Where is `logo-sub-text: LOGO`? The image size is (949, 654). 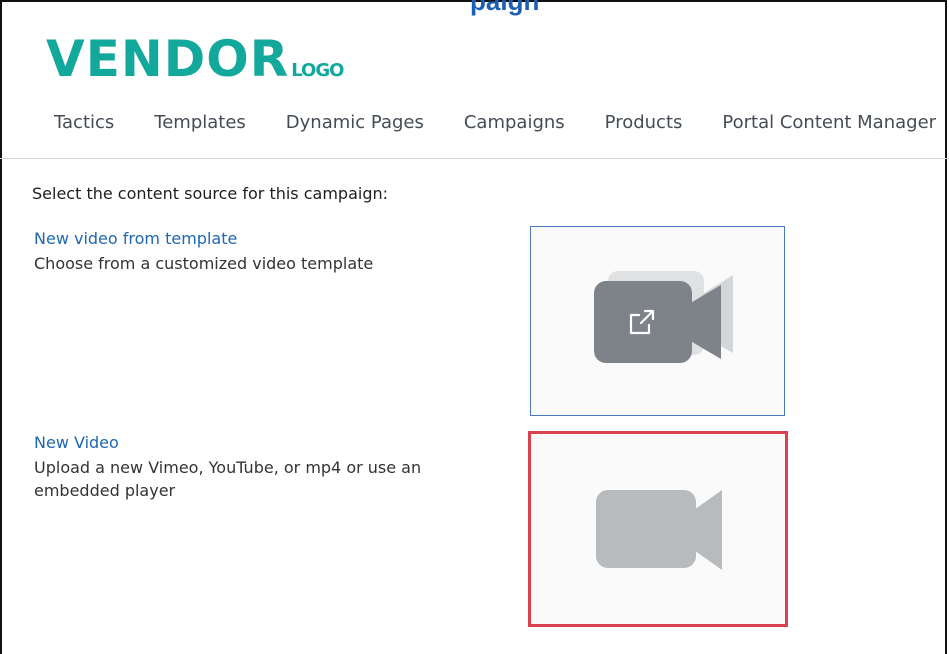 logo-sub-text: LOGO is located at coordinates (317, 70).